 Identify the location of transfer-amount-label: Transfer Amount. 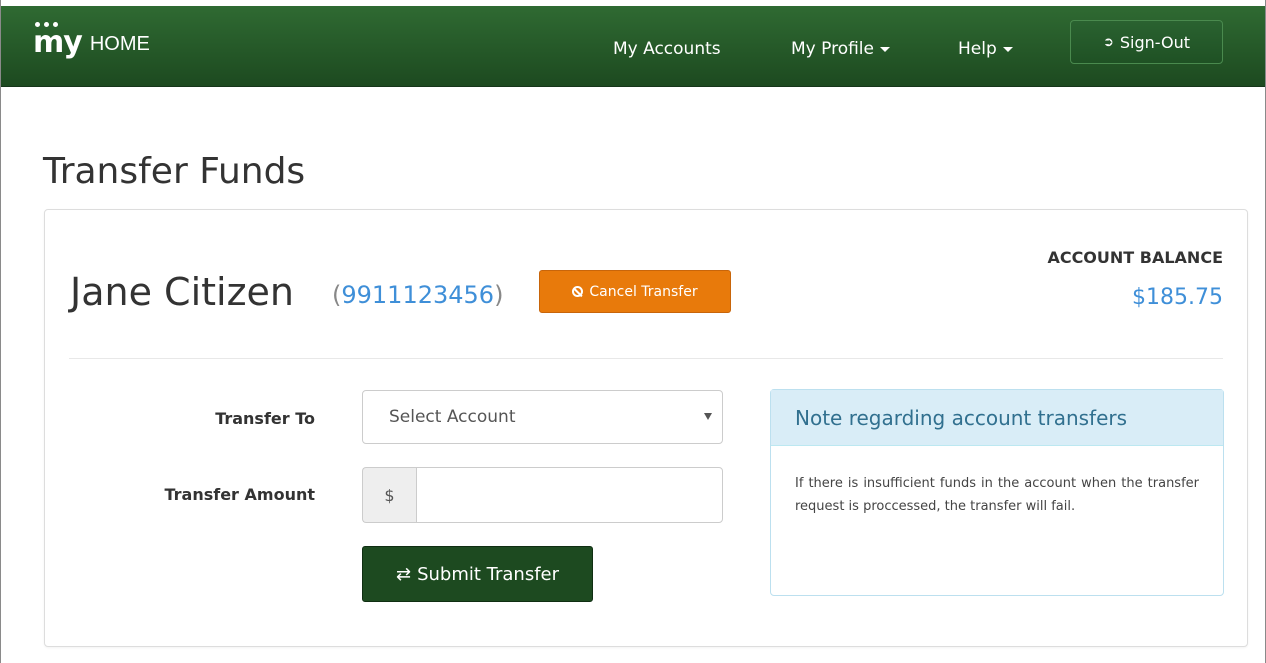
(239, 494).